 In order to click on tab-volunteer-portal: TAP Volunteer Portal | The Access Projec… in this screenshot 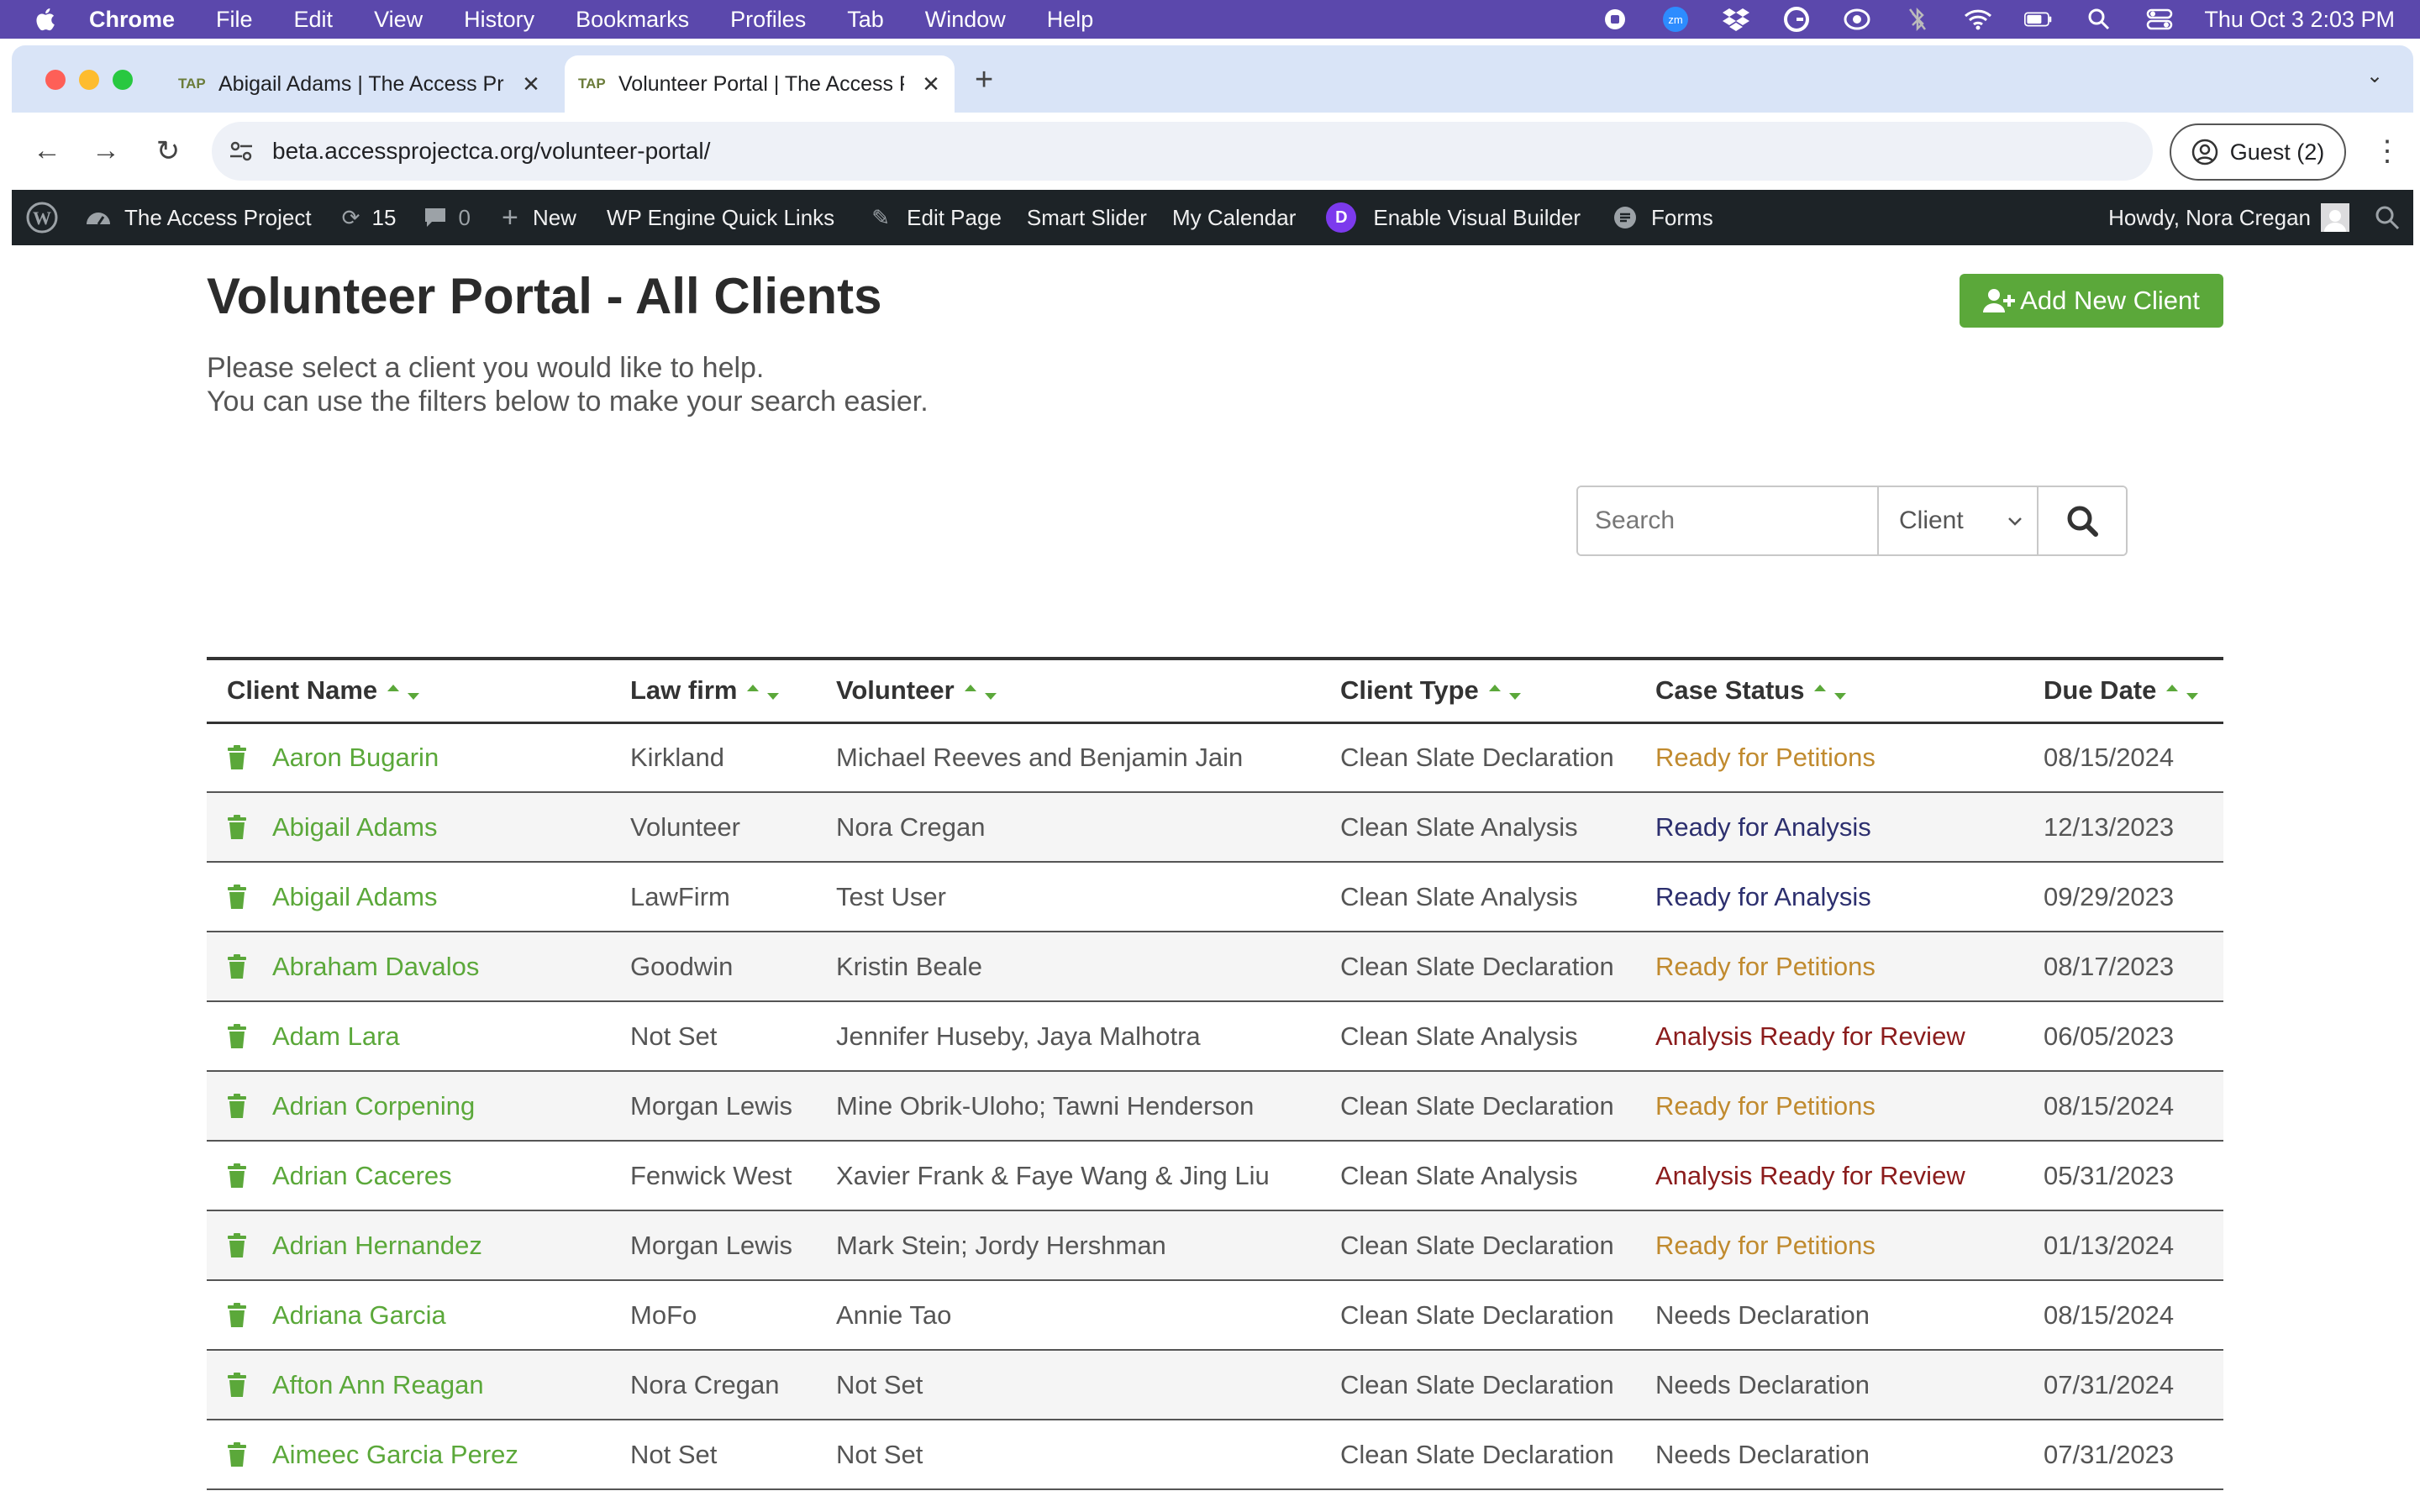, I will do `click(760, 84)`.